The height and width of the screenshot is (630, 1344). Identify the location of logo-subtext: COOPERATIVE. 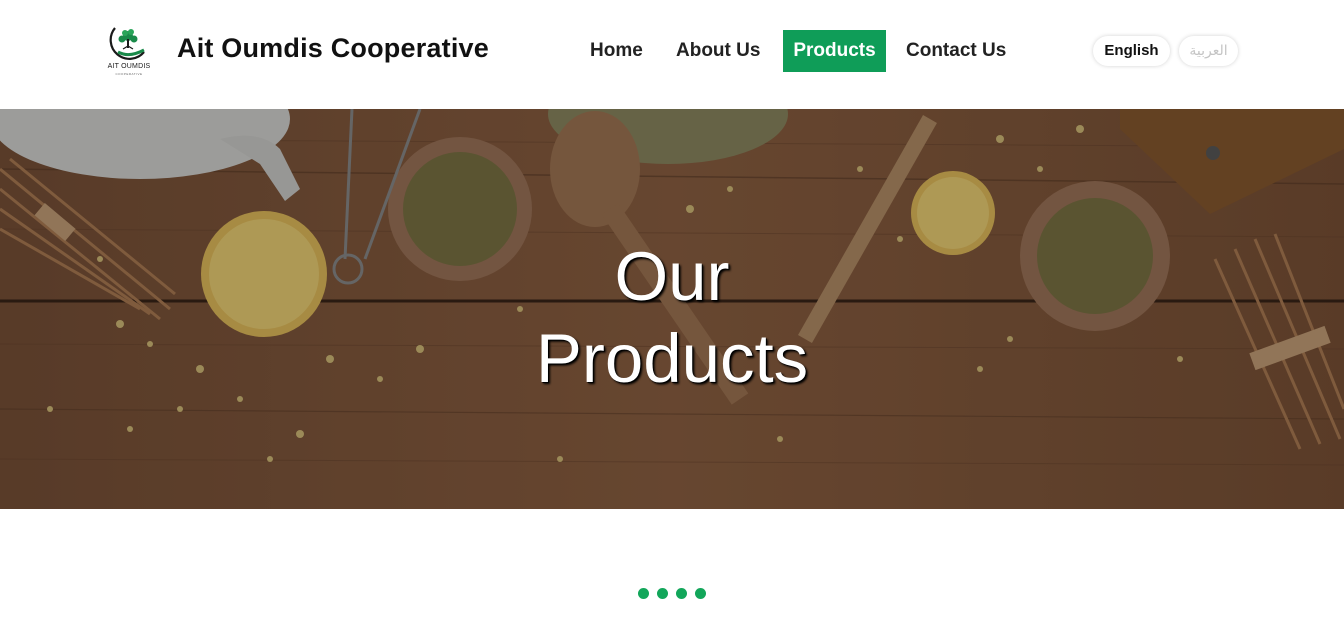
(129, 74).